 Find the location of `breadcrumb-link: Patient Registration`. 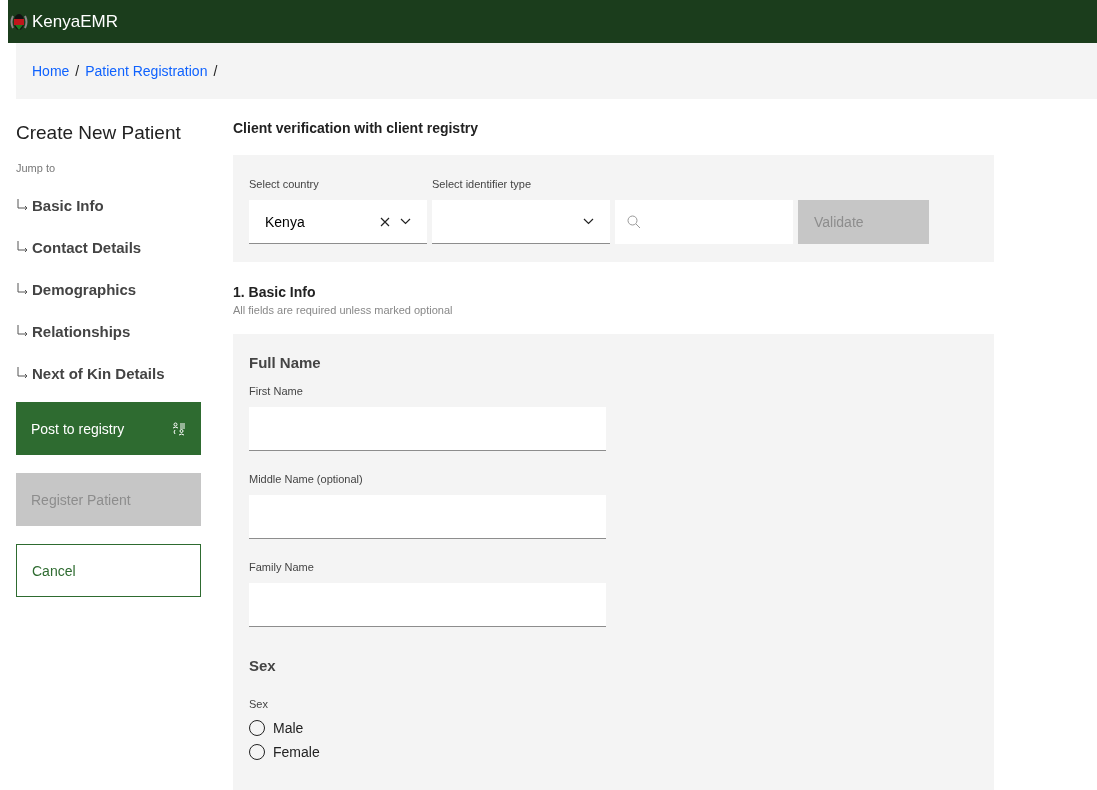

breadcrumb-link: Patient Registration is located at coordinates (146, 71).